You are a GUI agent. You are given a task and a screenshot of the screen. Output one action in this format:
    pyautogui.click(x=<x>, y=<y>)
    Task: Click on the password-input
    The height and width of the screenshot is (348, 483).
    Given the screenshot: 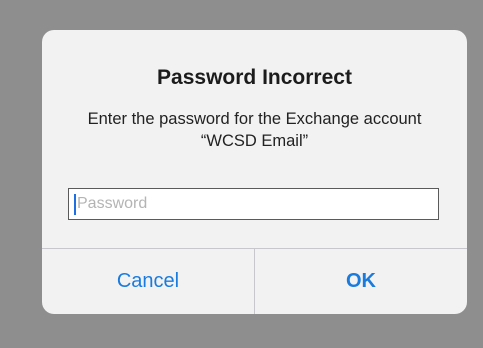 What is the action you would take?
    pyautogui.click(x=253, y=204)
    